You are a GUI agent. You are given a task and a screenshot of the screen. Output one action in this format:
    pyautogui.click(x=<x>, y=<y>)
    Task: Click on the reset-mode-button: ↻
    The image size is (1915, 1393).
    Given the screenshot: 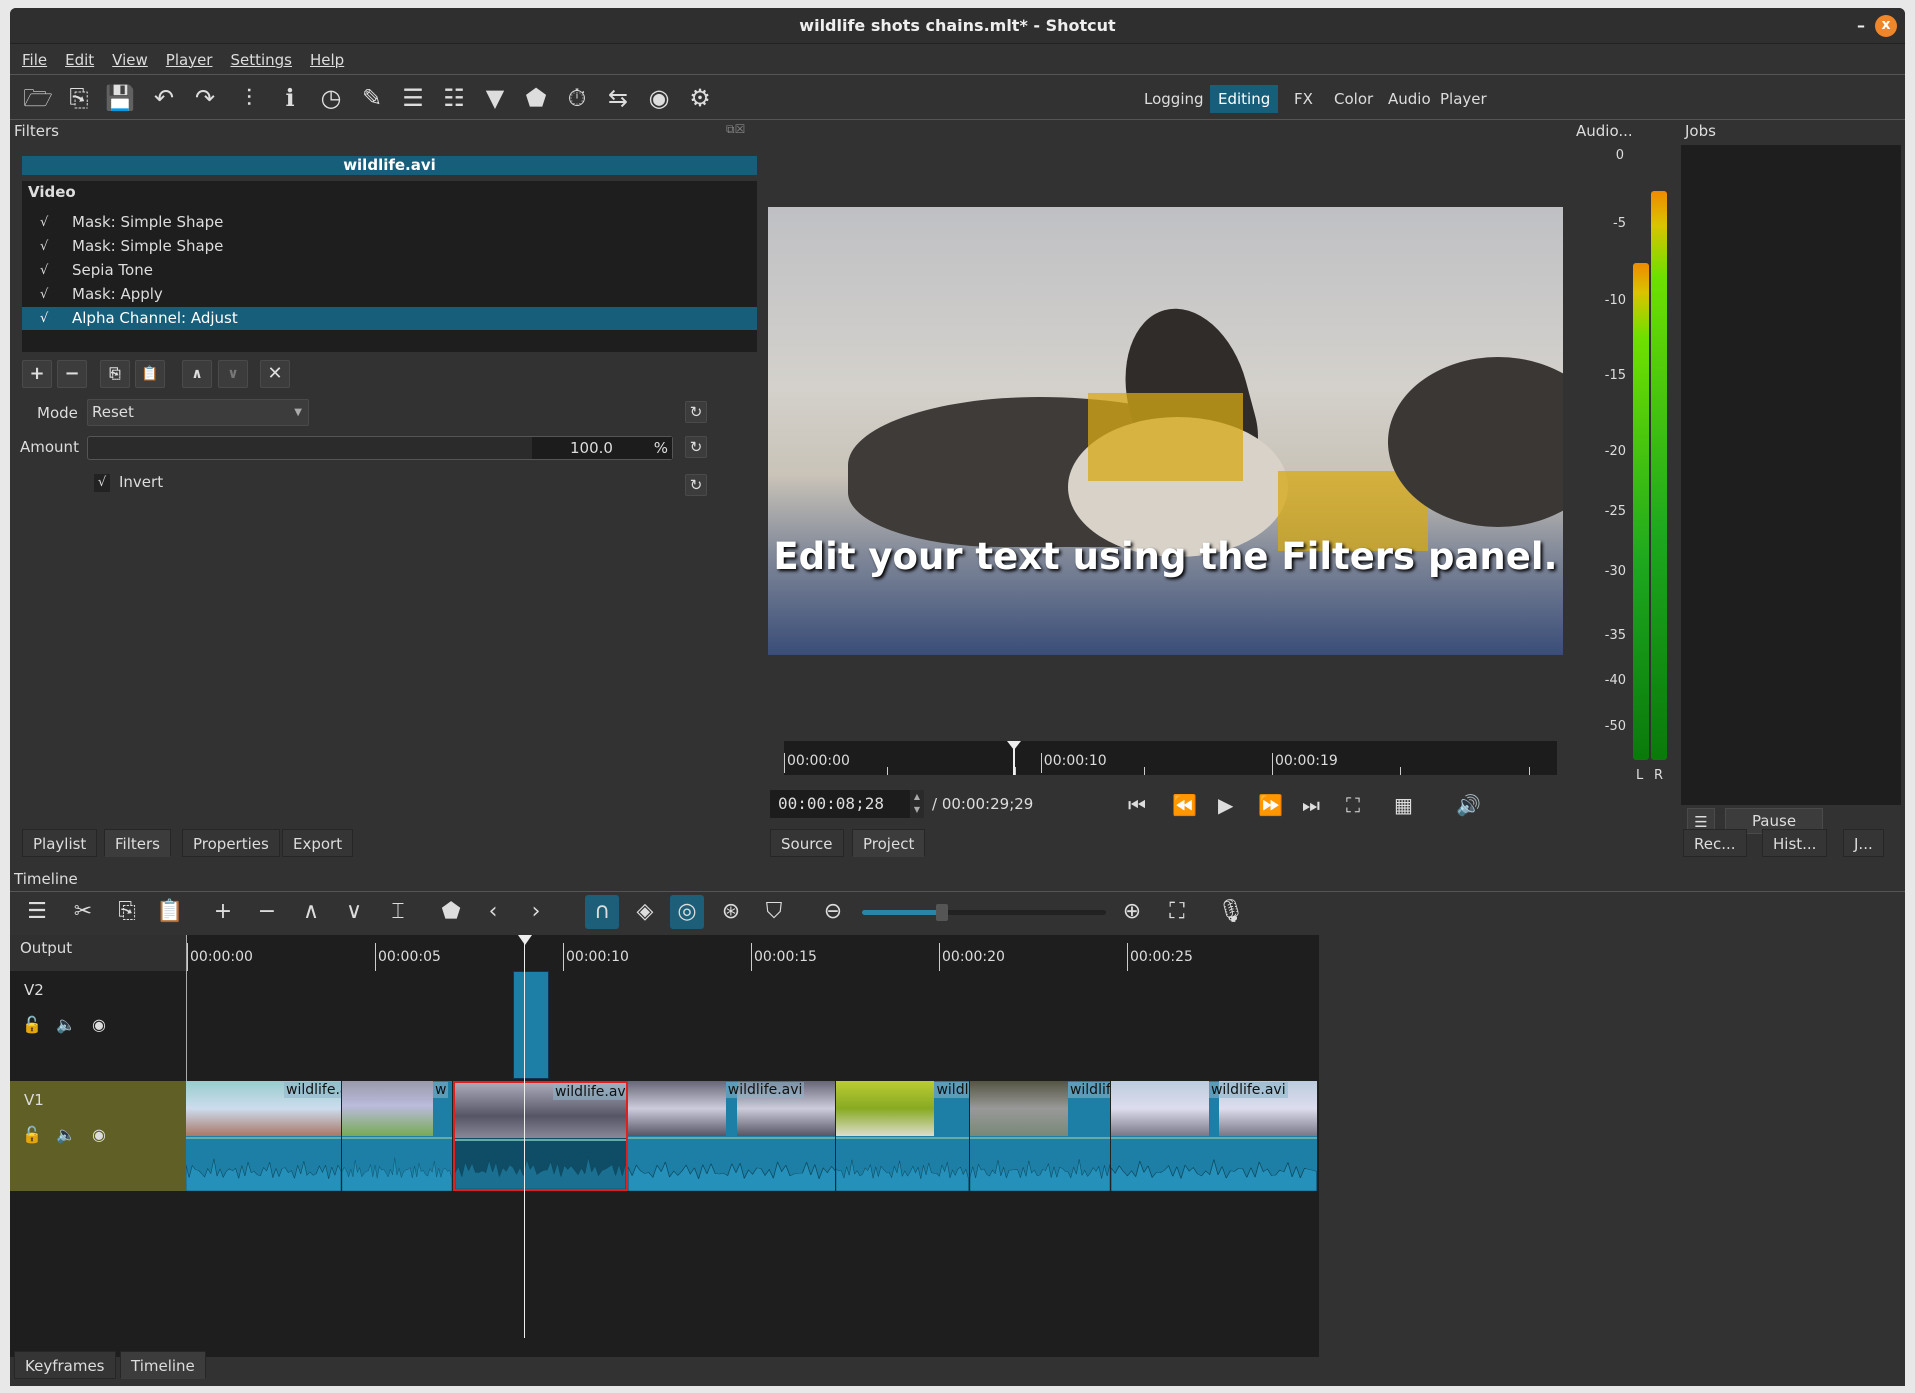 What is the action you would take?
    pyautogui.click(x=696, y=412)
    